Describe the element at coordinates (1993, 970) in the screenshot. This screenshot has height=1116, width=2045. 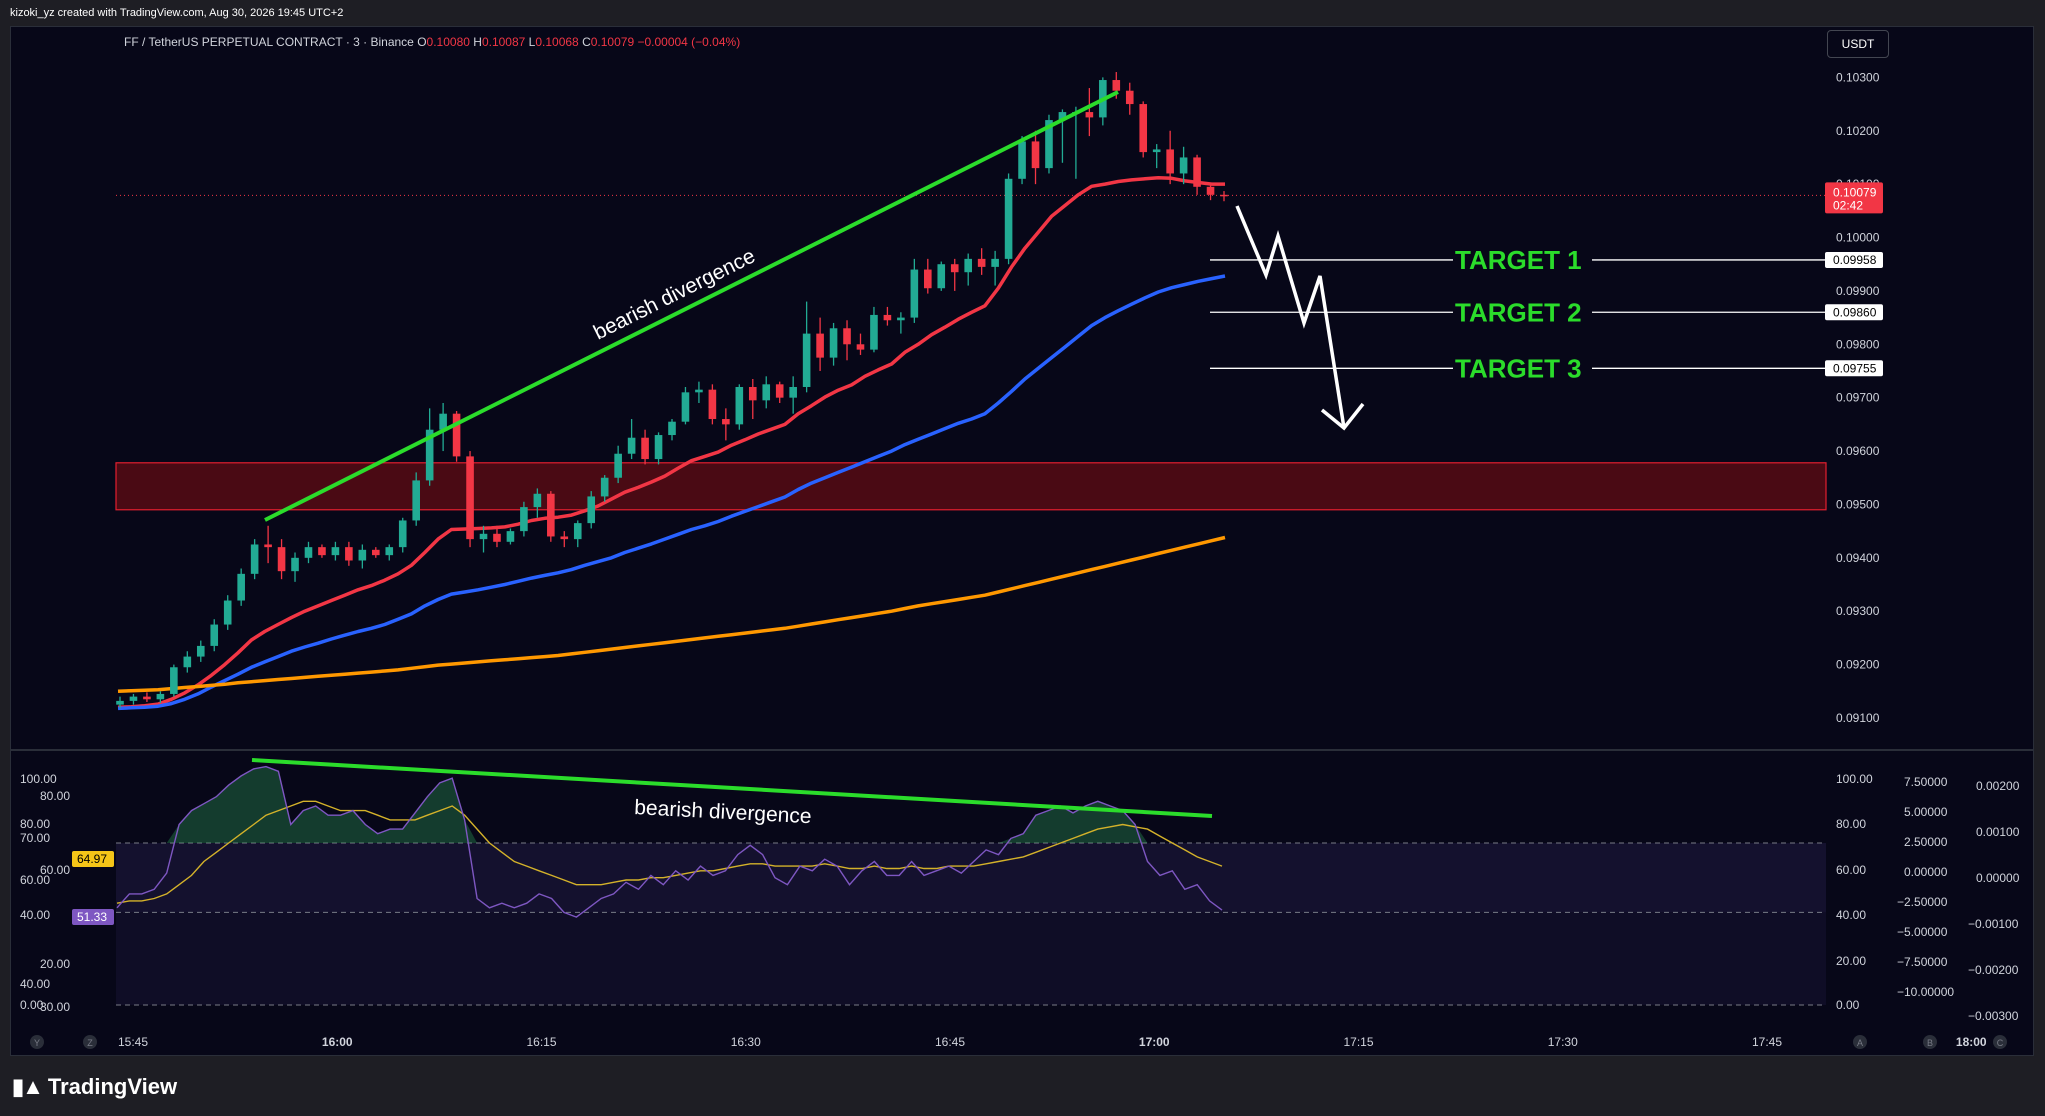
I see `osc-right-tick: −0.00200` at that location.